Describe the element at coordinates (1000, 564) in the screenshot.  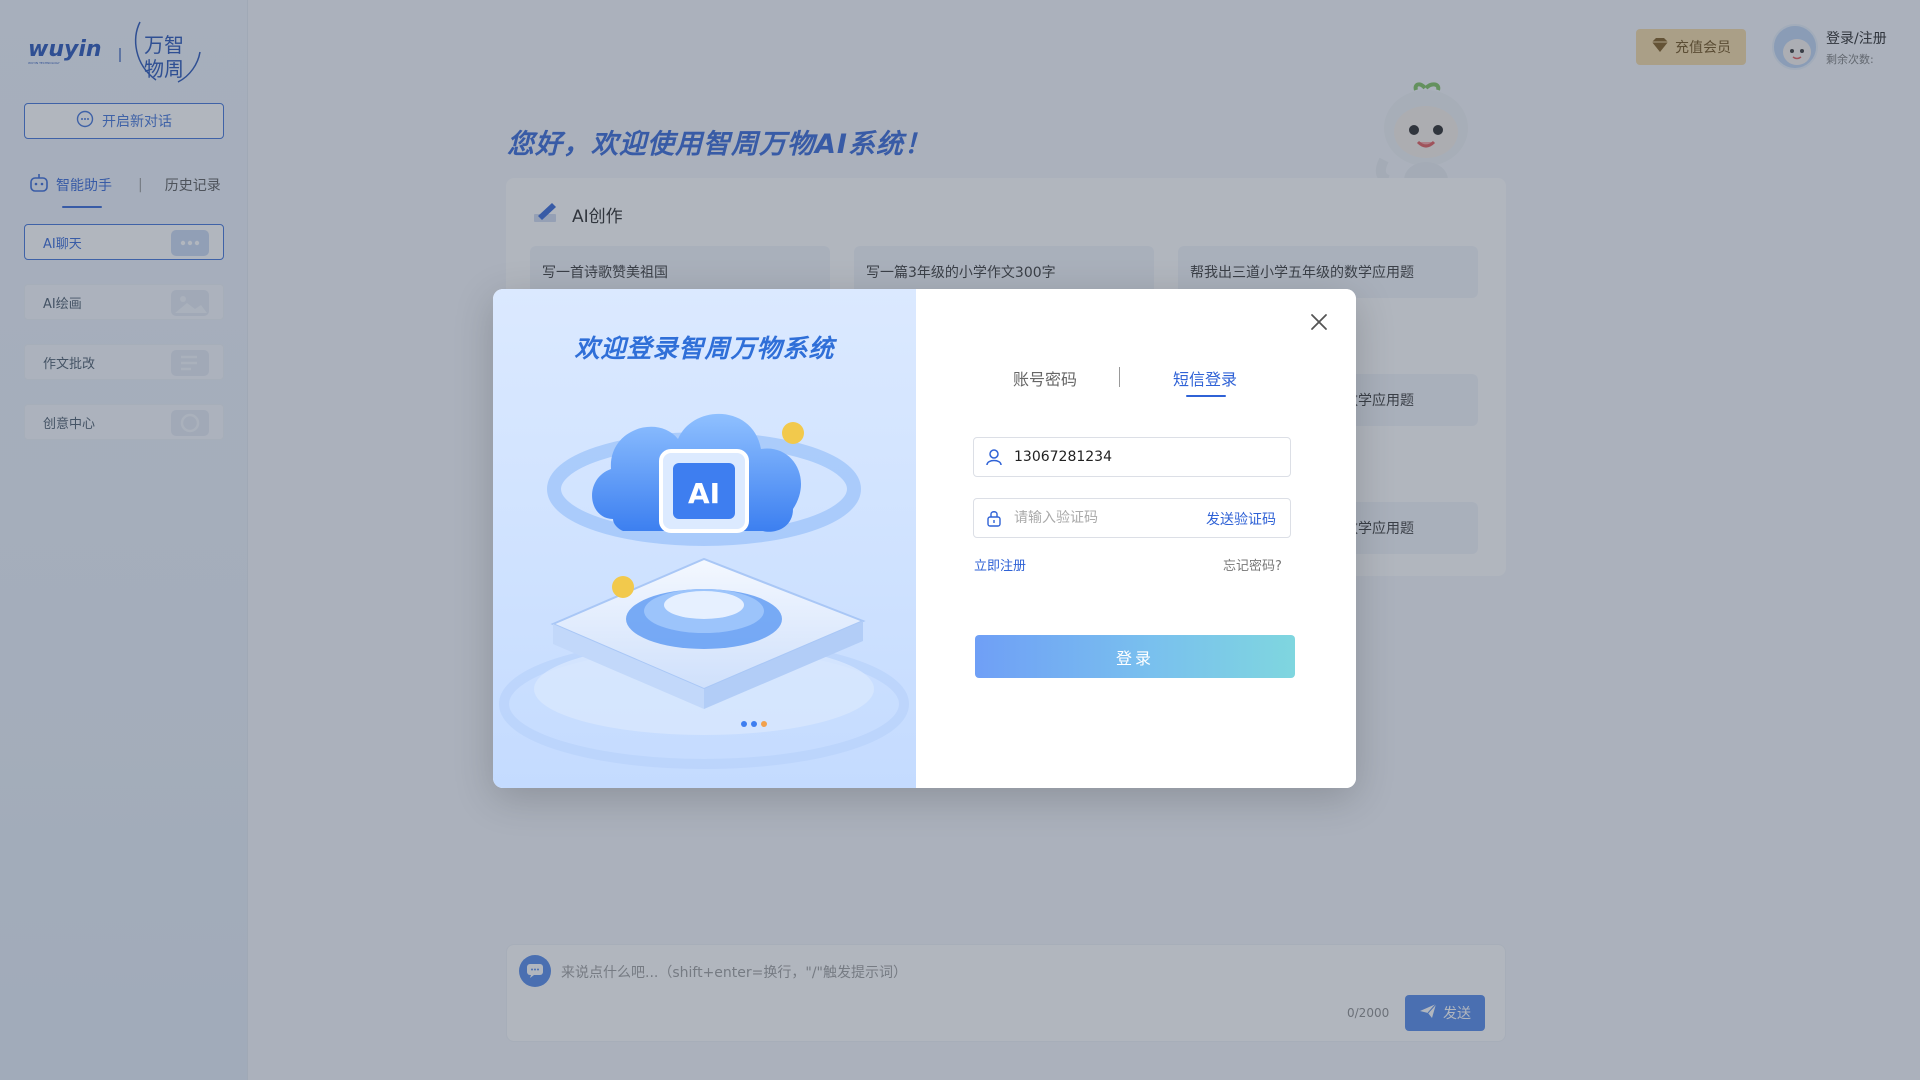
I see `register-link: 立即注册` at that location.